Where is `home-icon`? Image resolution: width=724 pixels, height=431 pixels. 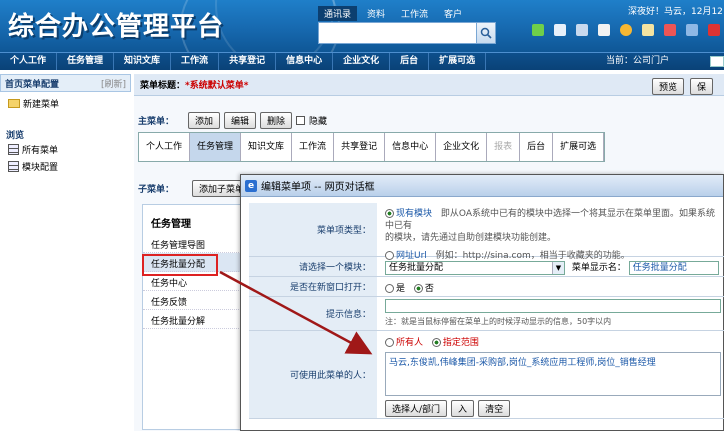
home-icon is located at coordinates (538, 33).